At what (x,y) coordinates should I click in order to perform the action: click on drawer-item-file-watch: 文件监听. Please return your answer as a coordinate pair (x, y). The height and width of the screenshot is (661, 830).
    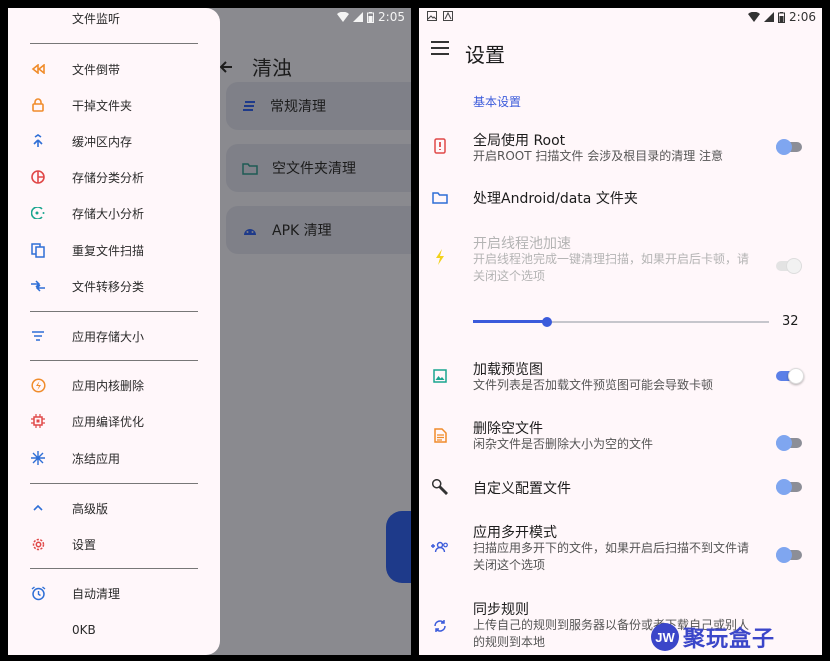
    Looking at the image, I should click on (114, 21).